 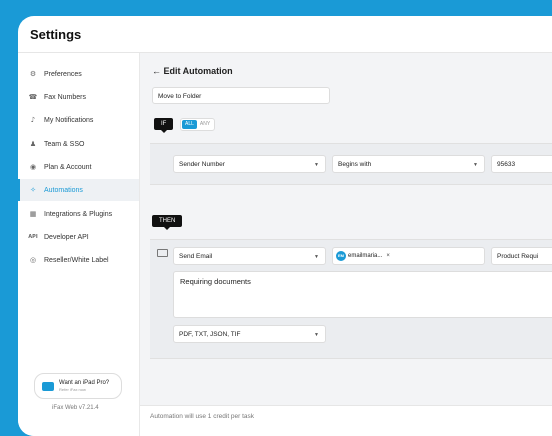 I want to click on account-icon: ◉, so click(x=33, y=167).